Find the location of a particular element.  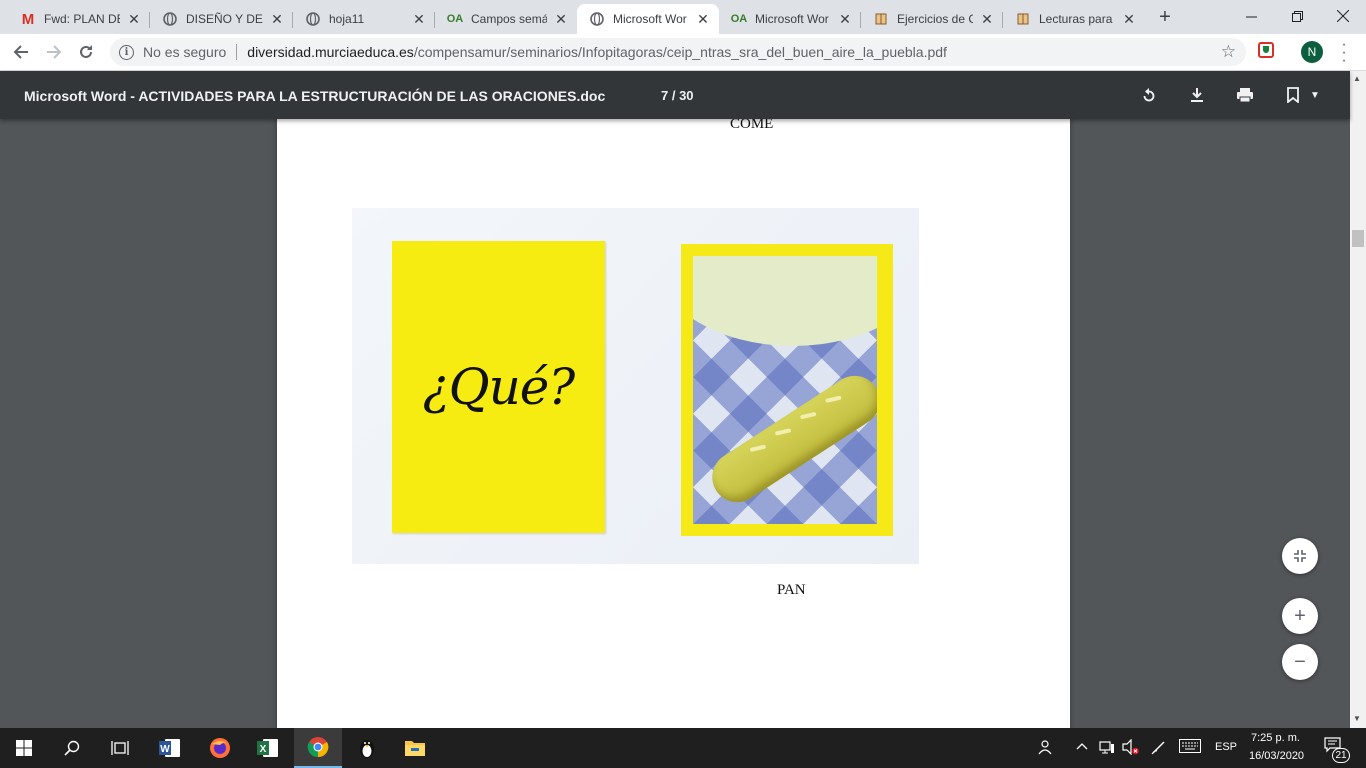

back-button is located at coordinates (21, 52).